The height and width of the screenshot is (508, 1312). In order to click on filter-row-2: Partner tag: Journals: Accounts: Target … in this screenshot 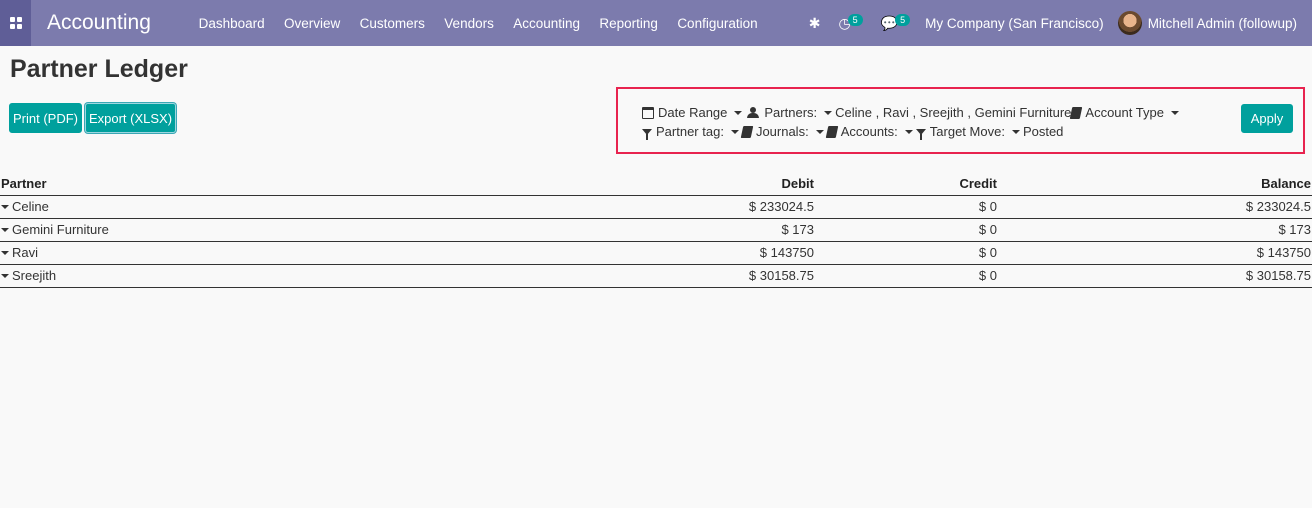, I will do `click(853, 132)`.